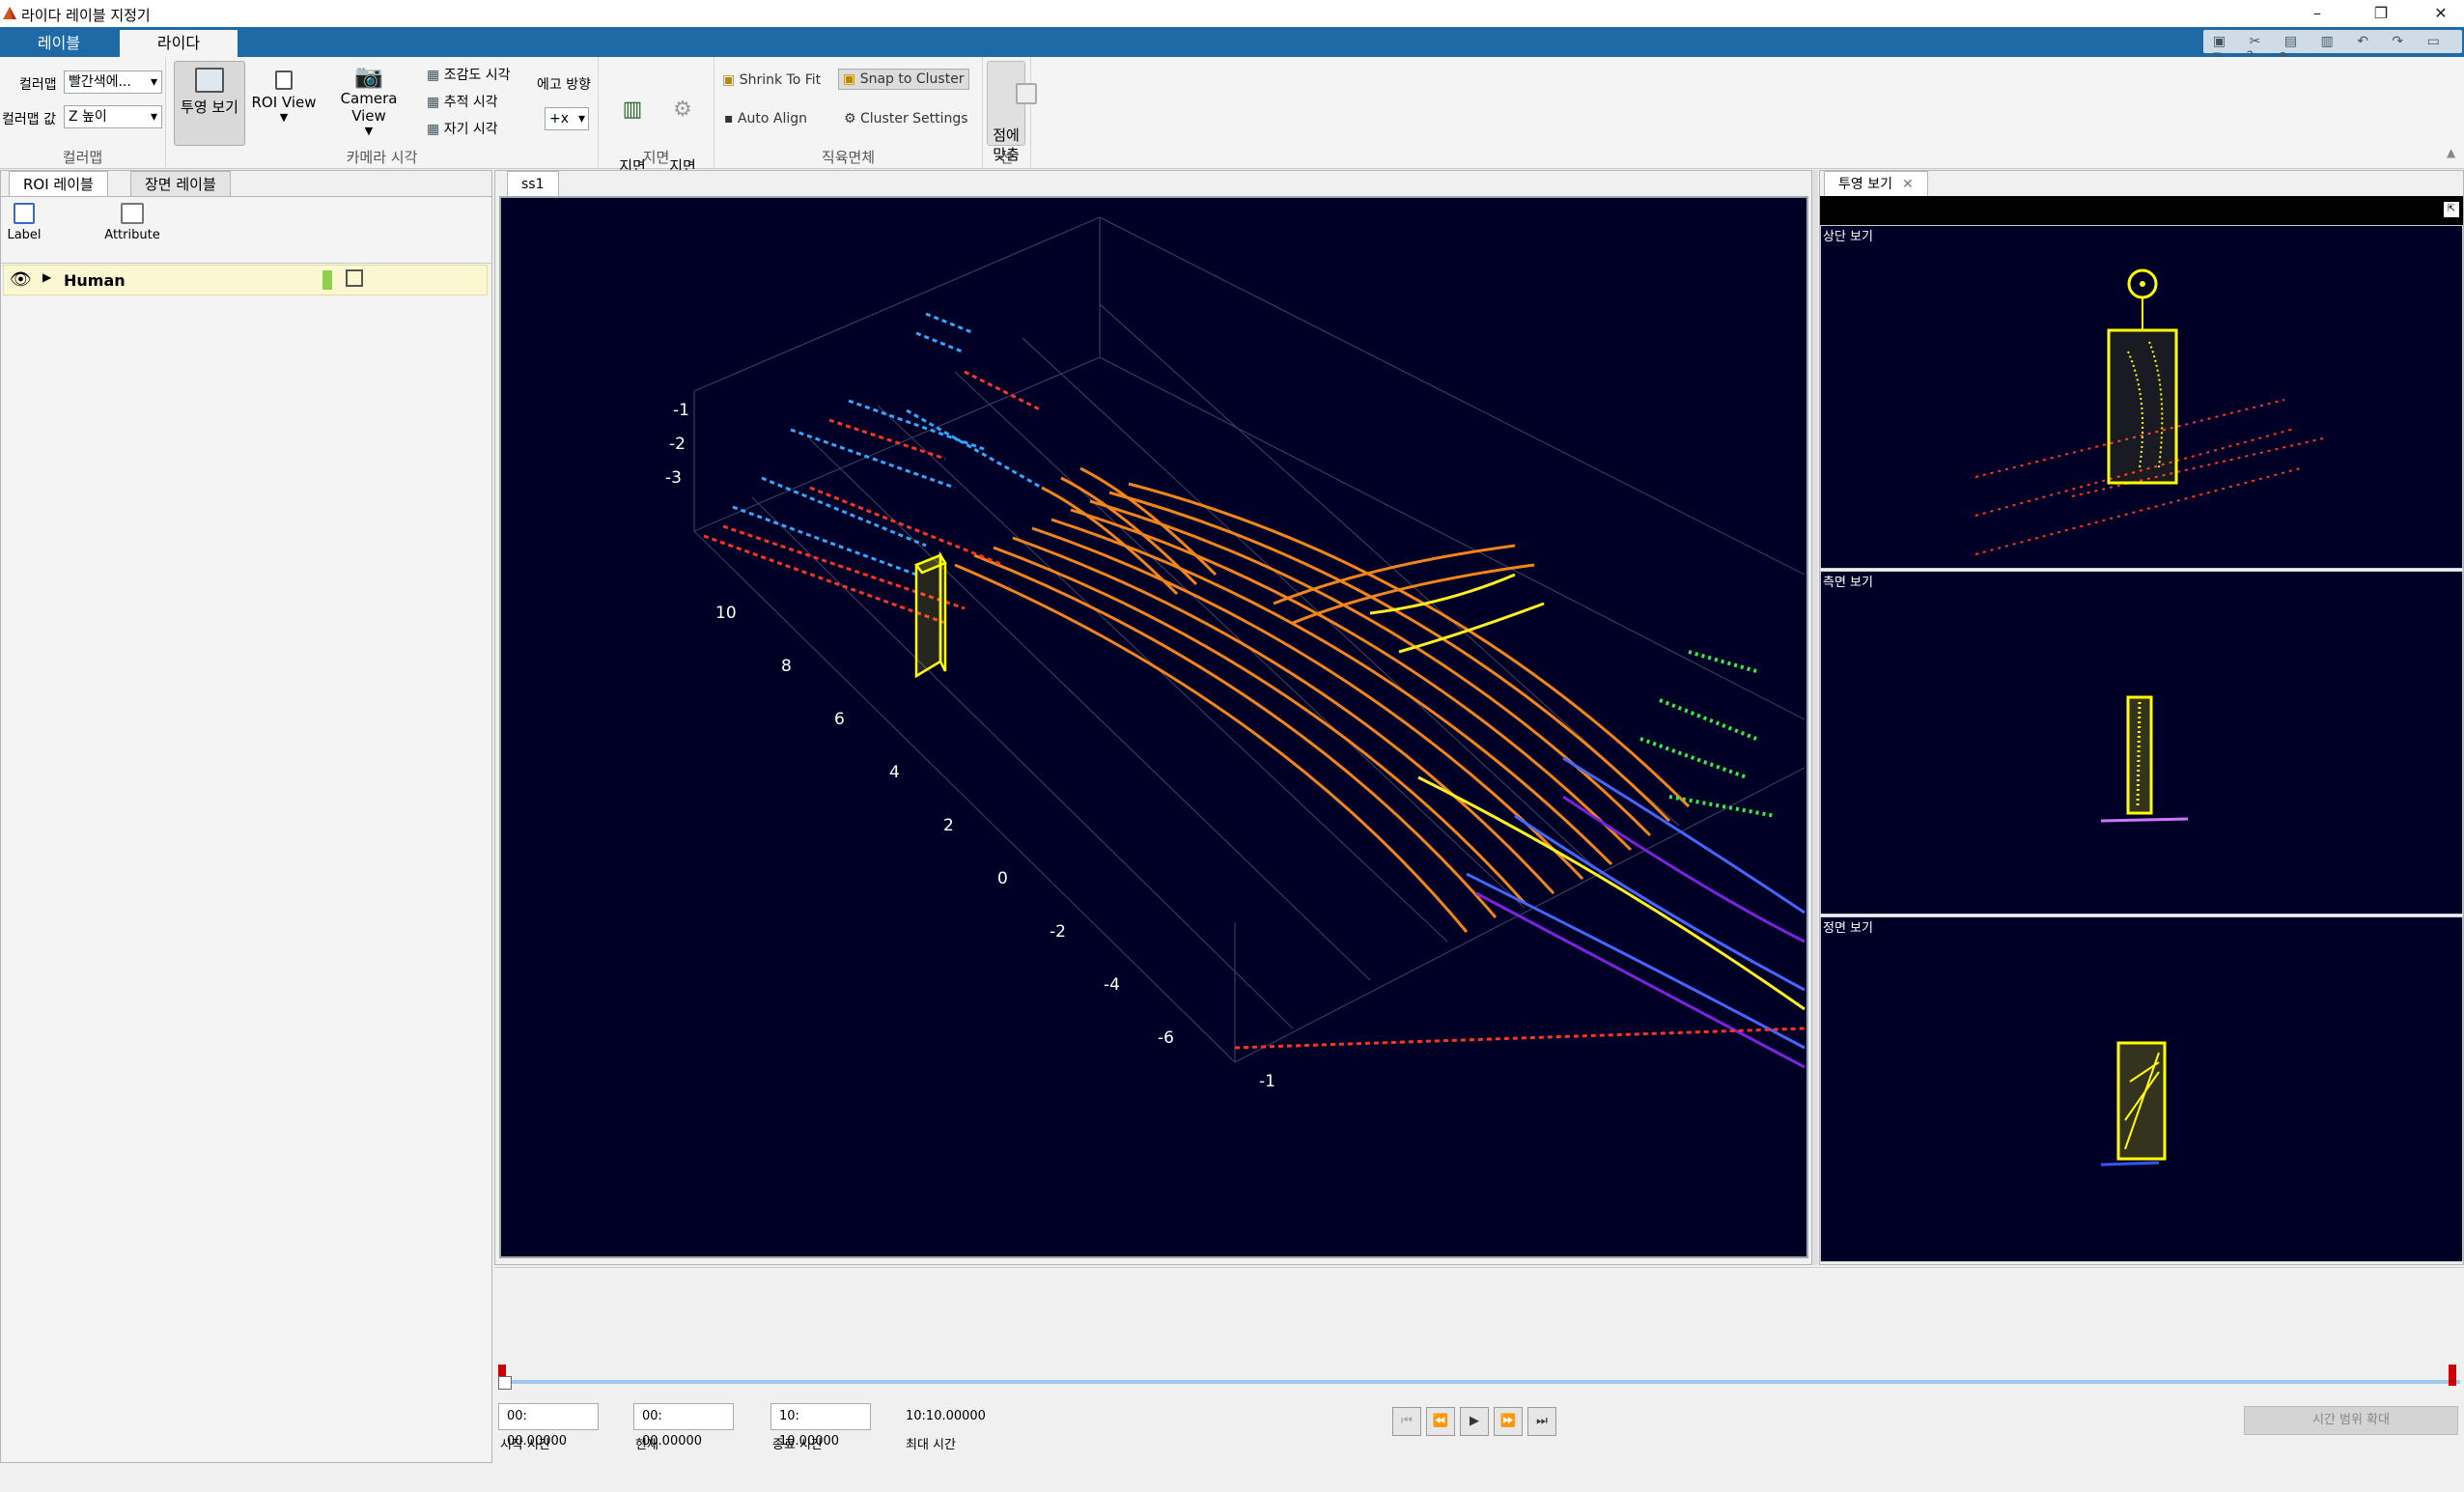  What do you see at coordinates (533, 184) in the screenshot?
I see `tab-ss1: ss1` at bounding box center [533, 184].